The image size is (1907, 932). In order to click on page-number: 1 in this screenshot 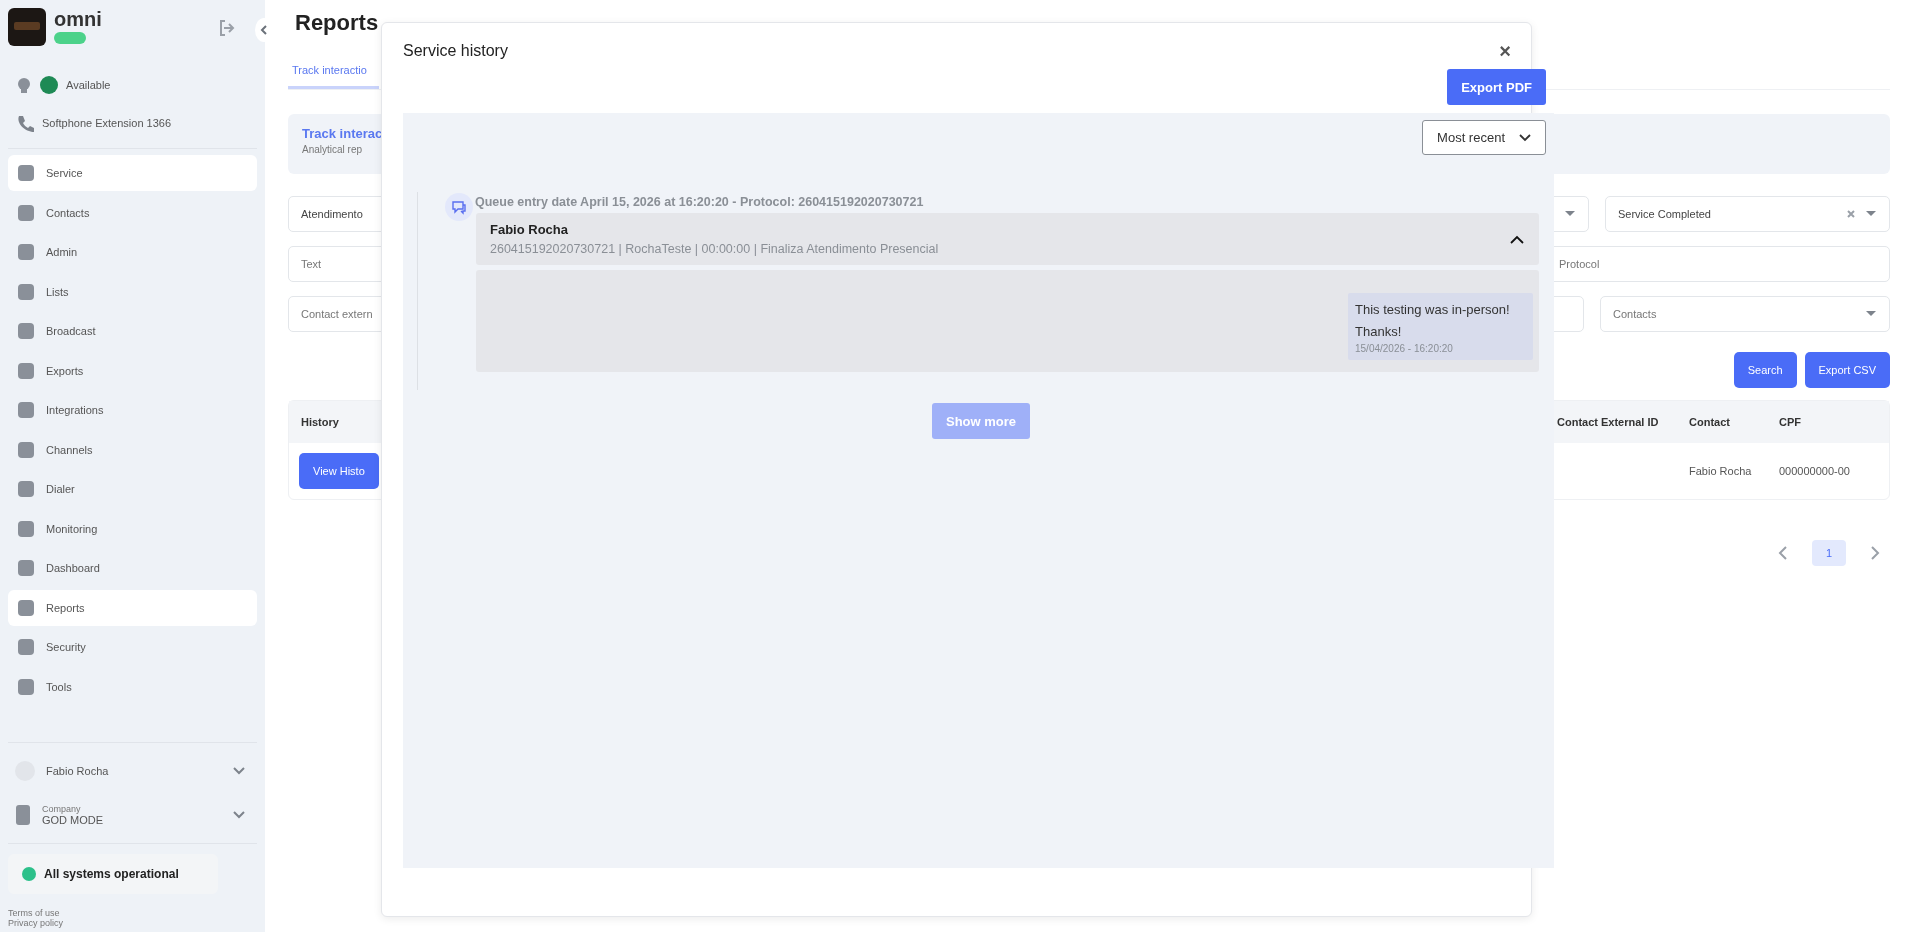, I will do `click(1829, 553)`.